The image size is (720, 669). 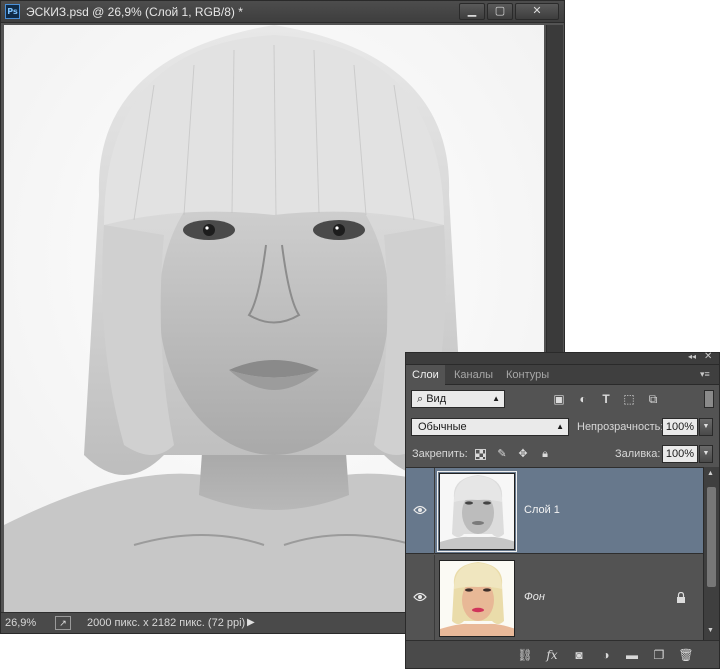 I want to click on new-layer-icon: ❐, so click(x=659, y=655).